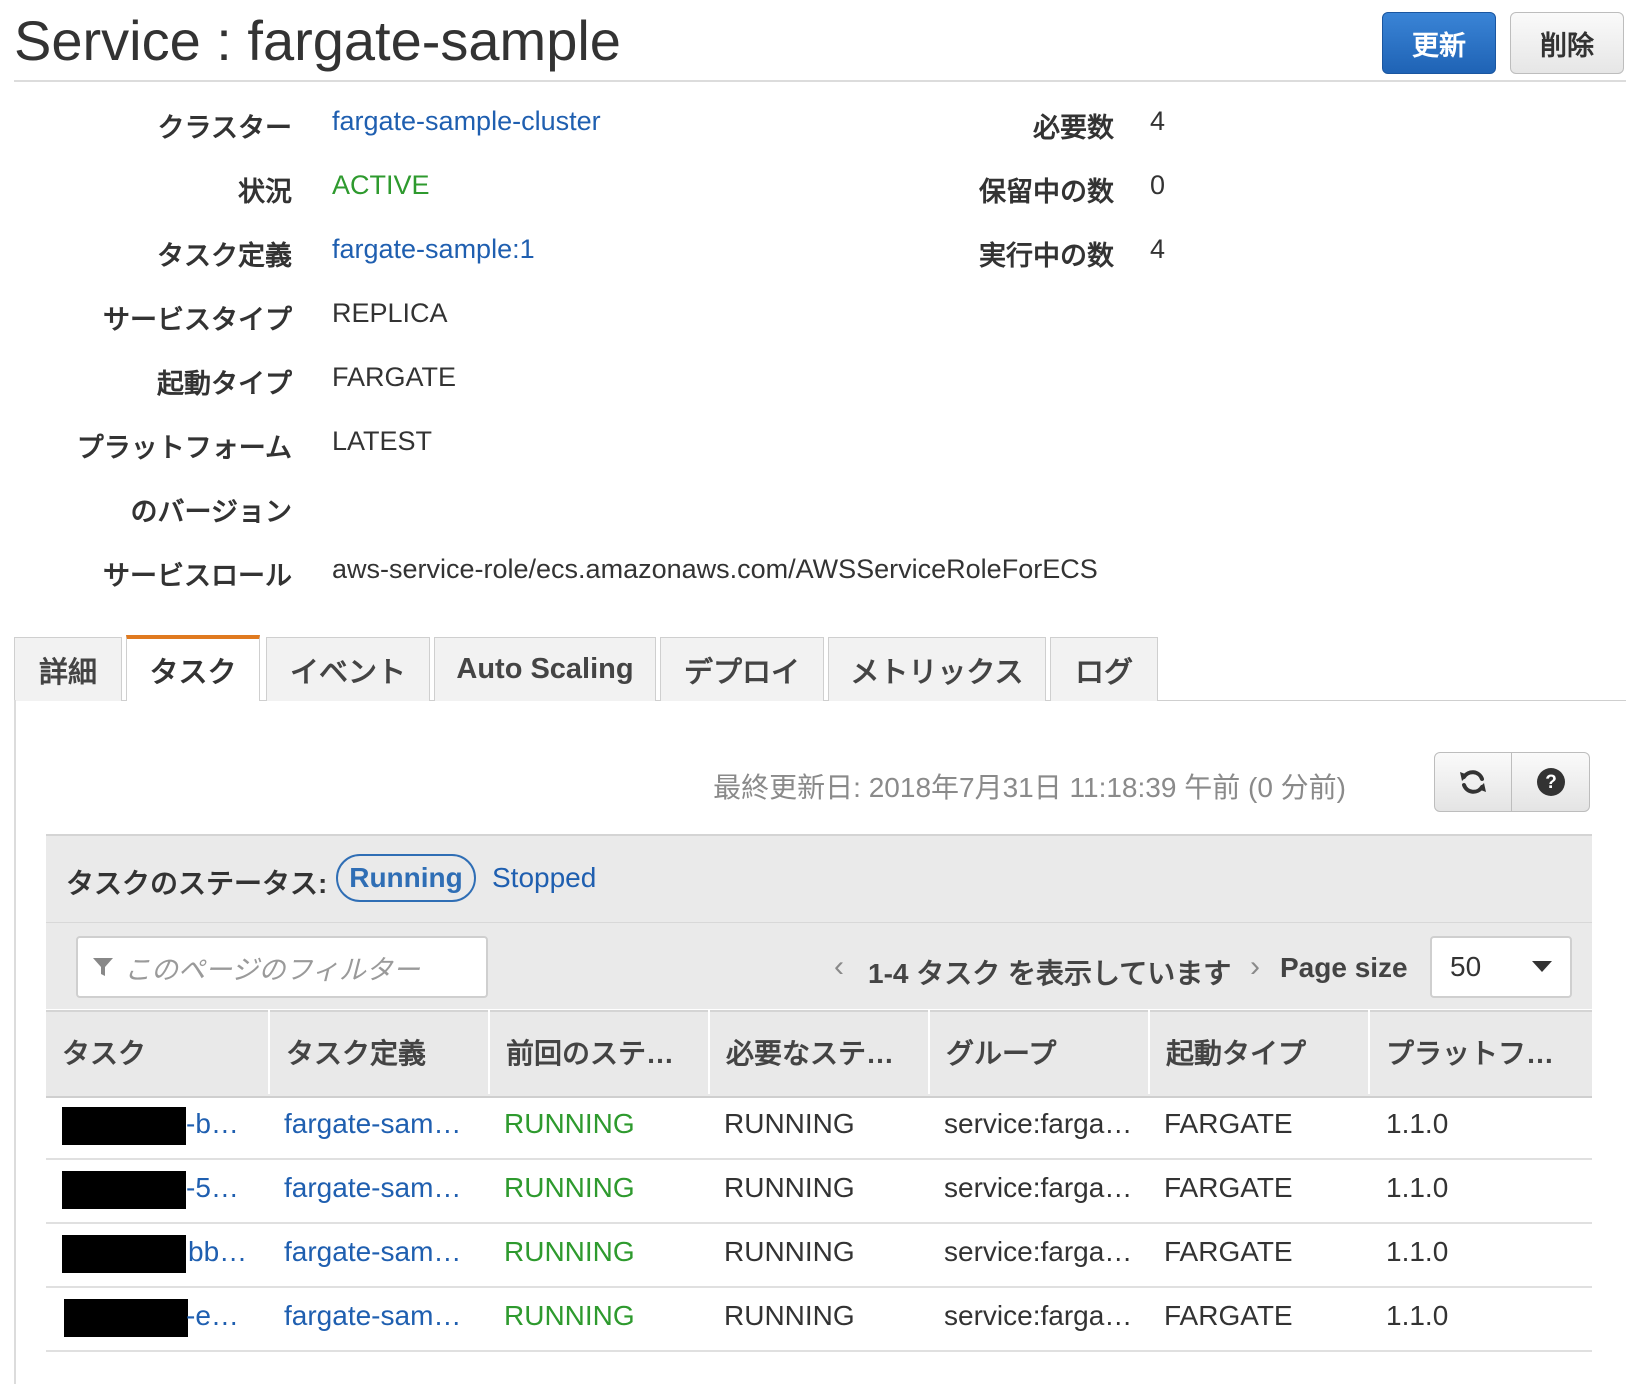 This screenshot has width=1632, height=1384. What do you see at coordinates (1567, 43) in the screenshot?
I see `delete-button: 削除` at bounding box center [1567, 43].